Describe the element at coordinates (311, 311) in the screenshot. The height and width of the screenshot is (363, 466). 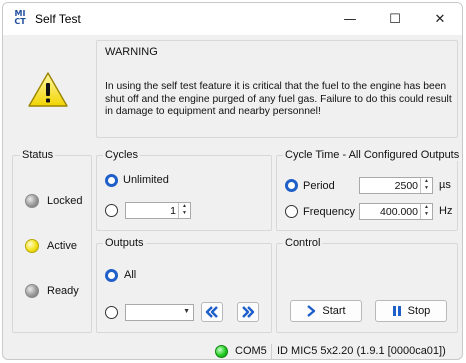
I see `play-icon` at that location.